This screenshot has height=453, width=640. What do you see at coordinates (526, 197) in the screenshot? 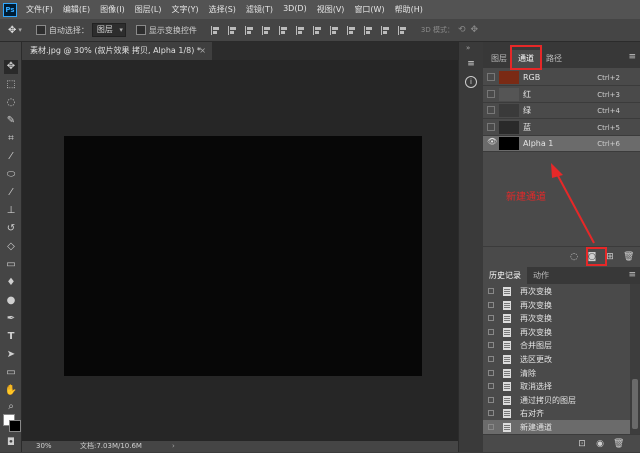
I see `annotation-text: 新建通道` at bounding box center [526, 197].